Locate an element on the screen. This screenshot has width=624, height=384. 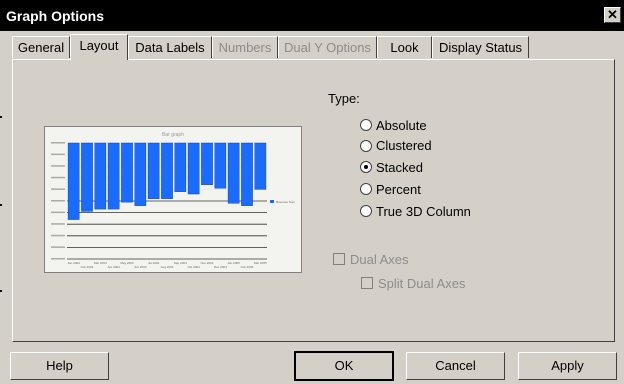
tab-label: Dual Y Options is located at coordinates (327, 47).